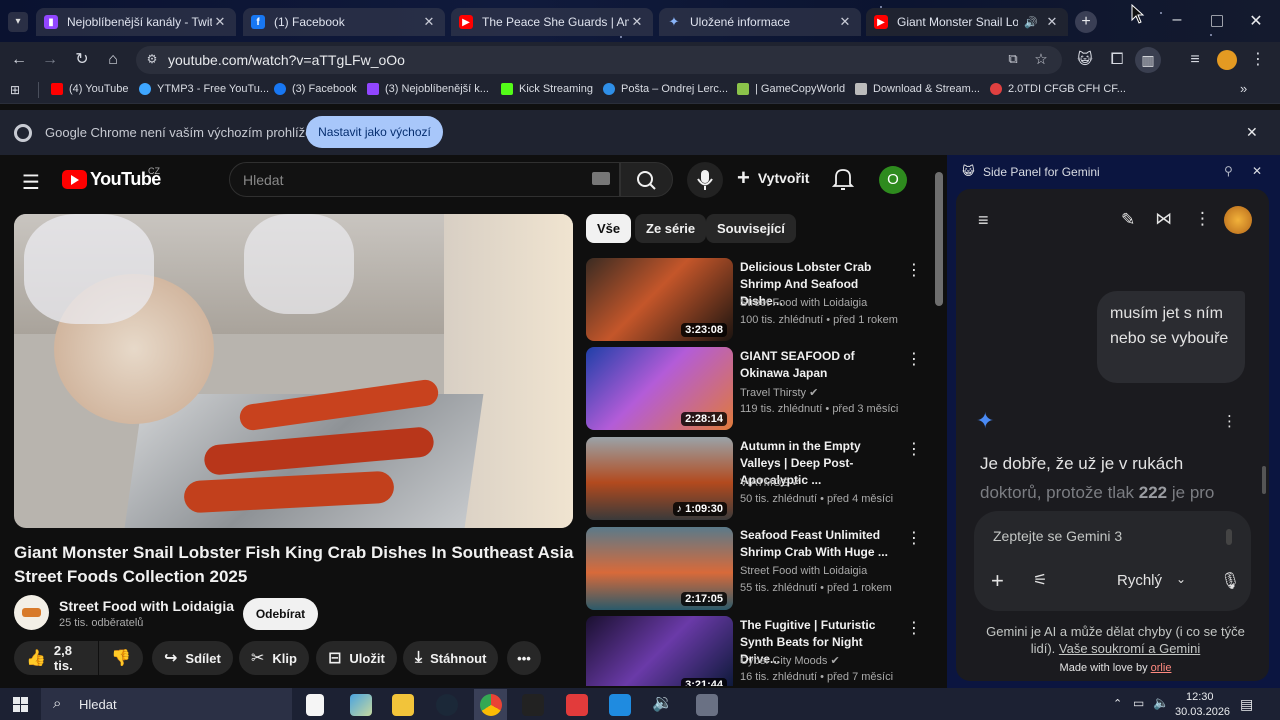 The width and height of the screenshot is (1280, 720). I want to click on extensions-icon: ⧠, so click(1117, 60).